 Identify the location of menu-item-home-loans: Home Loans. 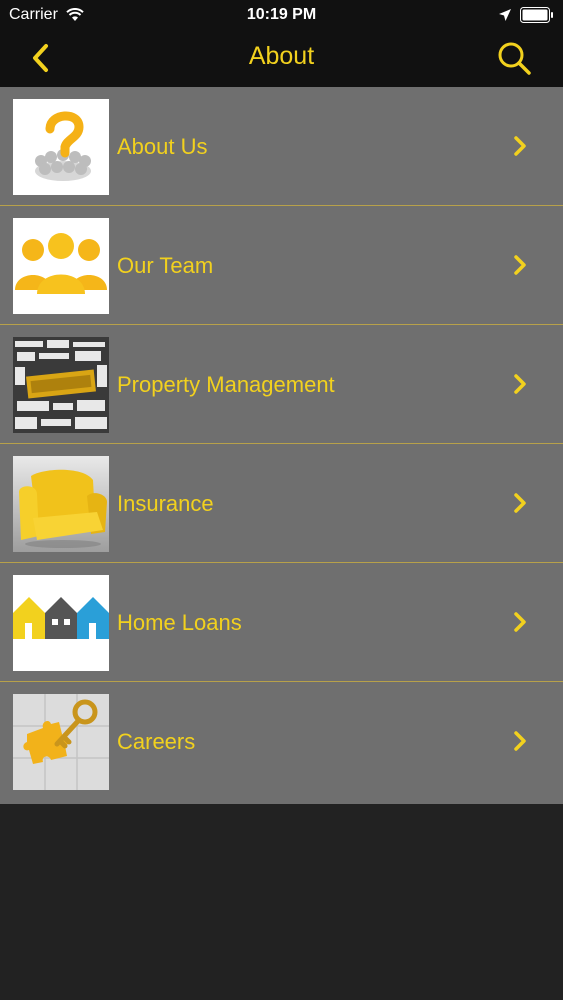
(281, 622).